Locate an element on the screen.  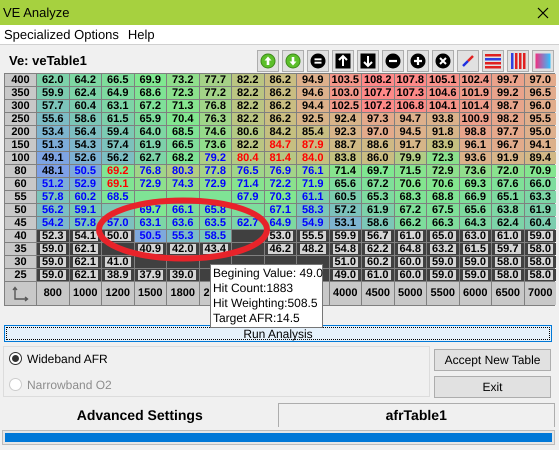
cell-value: 69.1 is located at coordinates (117, 184).